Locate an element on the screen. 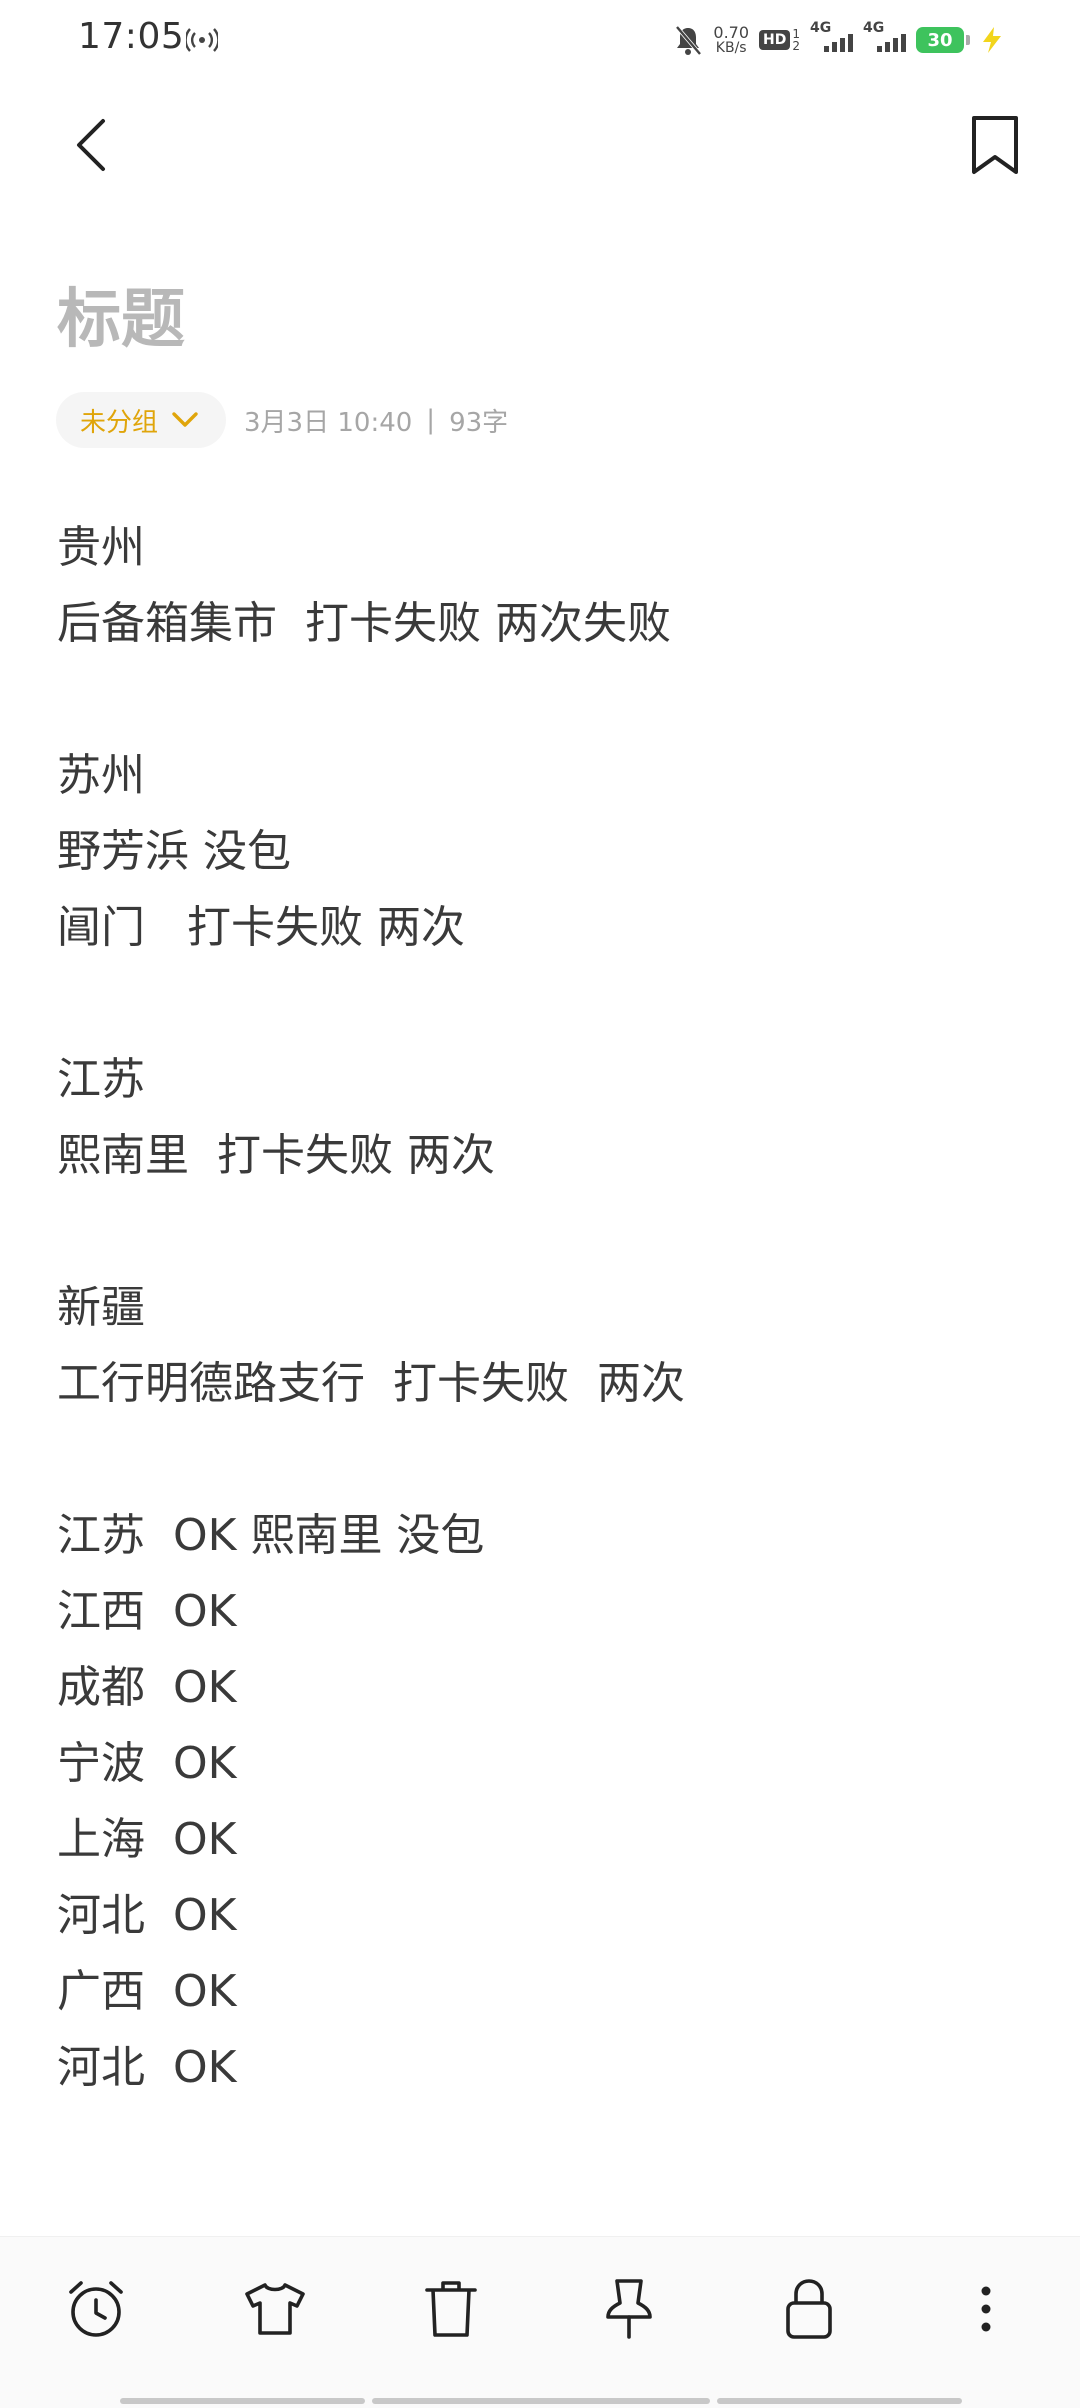 This screenshot has width=1080, height=2408. note-line: 新疆 is located at coordinates (101, 1307).